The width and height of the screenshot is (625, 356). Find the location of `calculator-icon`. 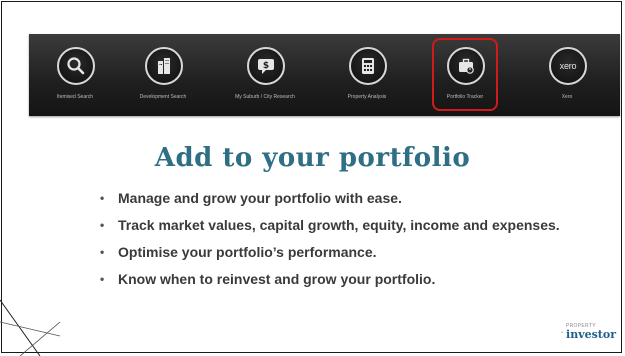

calculator-icon is located at coordinates (368, 66).